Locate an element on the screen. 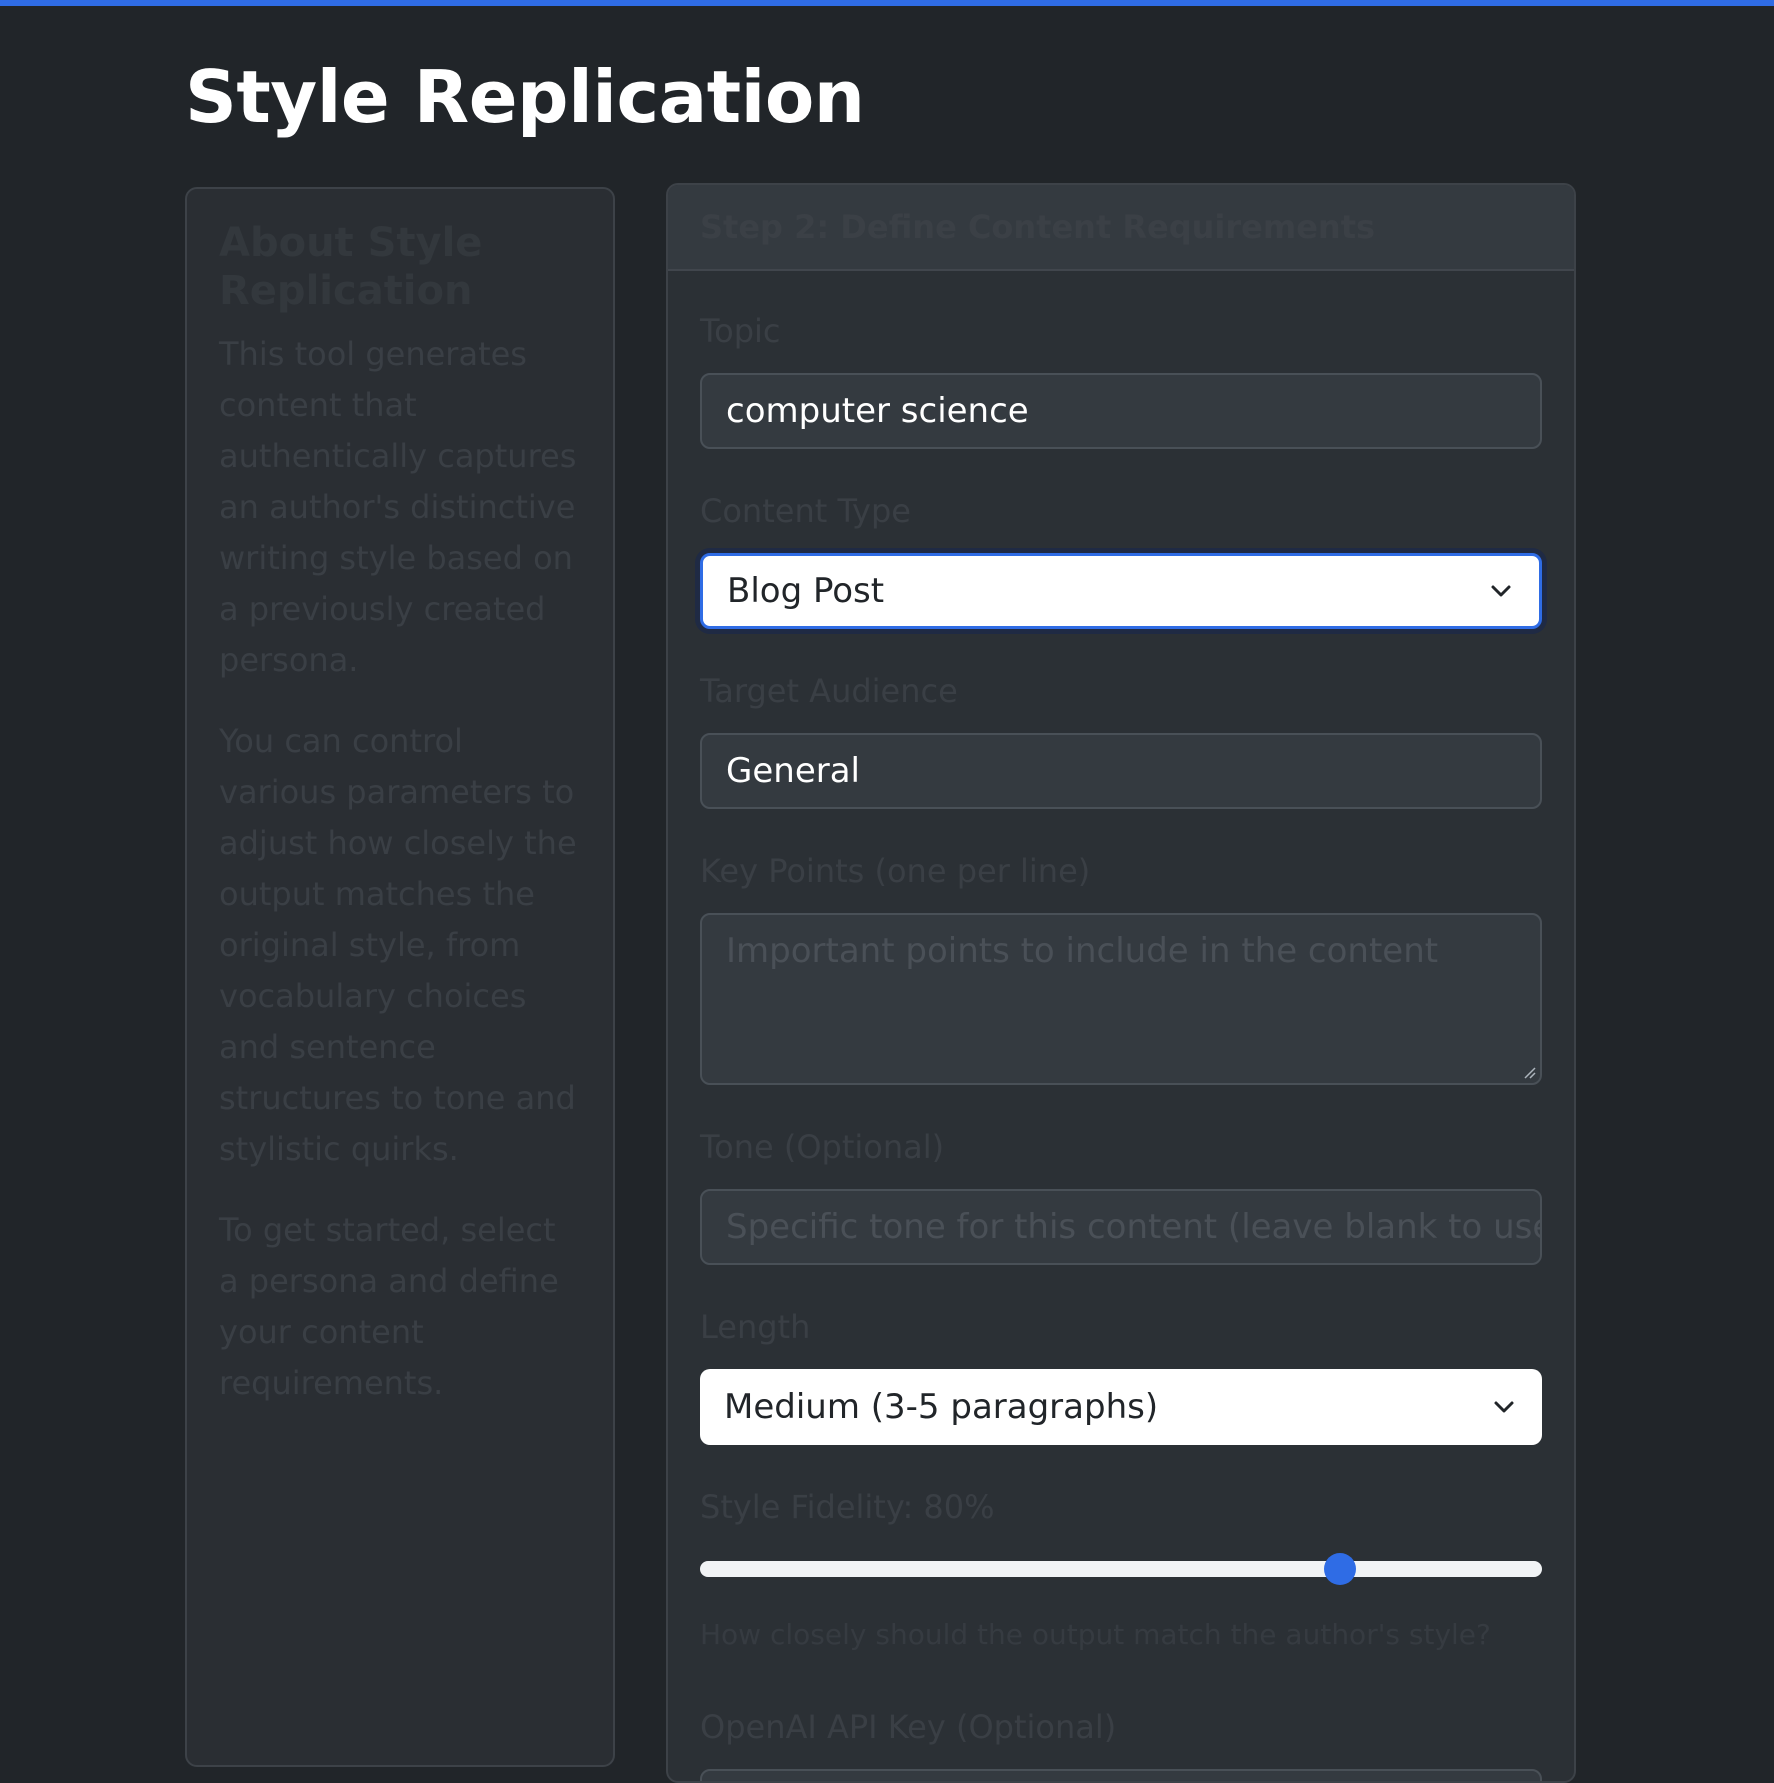  length-label: Length is located at coordinates (755, 1327).